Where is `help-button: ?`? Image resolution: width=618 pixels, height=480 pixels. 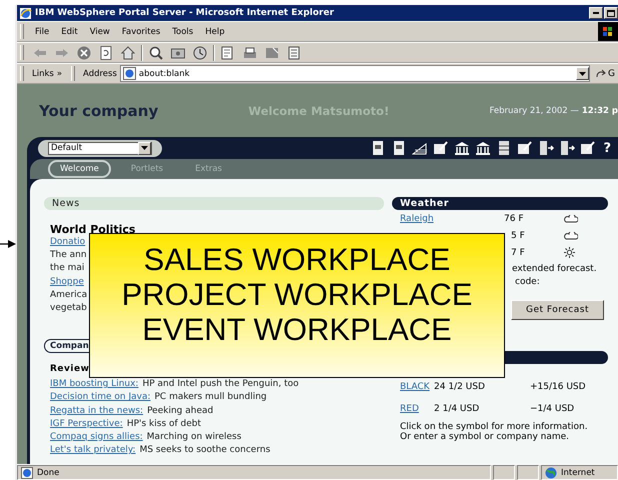
help-button: ? is located at coordinates (607, 148).